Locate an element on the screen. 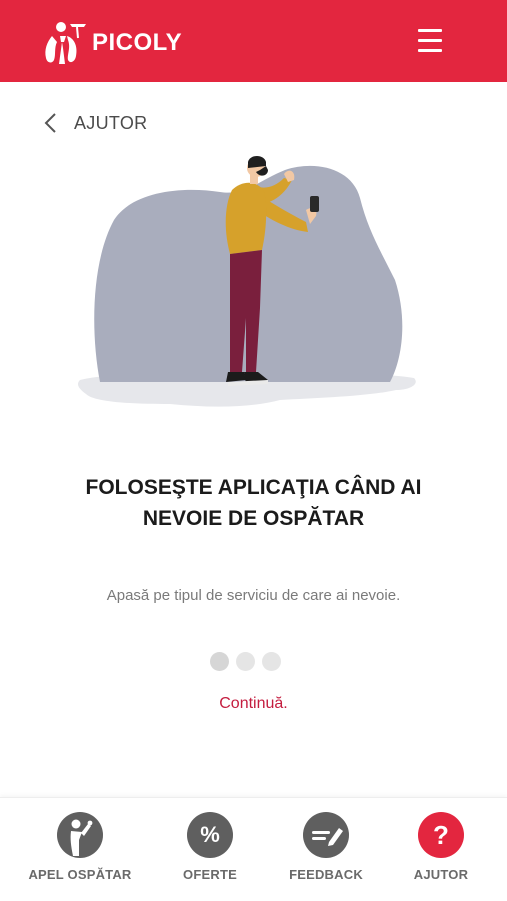  percent-icon: % is located at coordinates (210, 835).